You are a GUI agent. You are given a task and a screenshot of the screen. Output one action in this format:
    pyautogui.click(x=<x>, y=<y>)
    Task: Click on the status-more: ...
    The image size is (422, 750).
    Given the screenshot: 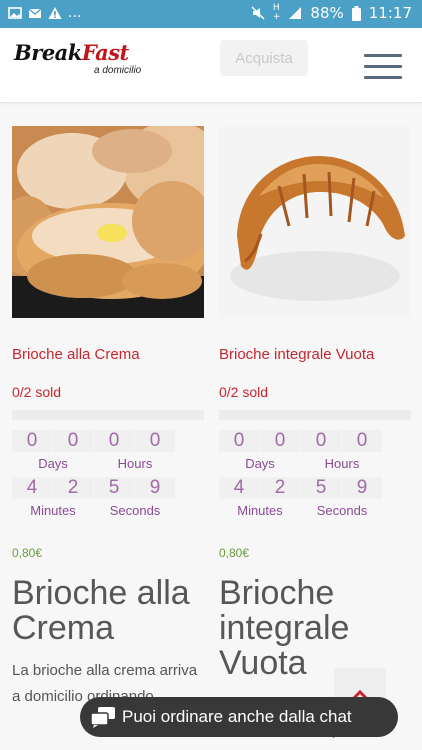 What is the action you would take?
    pyautogui.click(x=75, y=13)
    